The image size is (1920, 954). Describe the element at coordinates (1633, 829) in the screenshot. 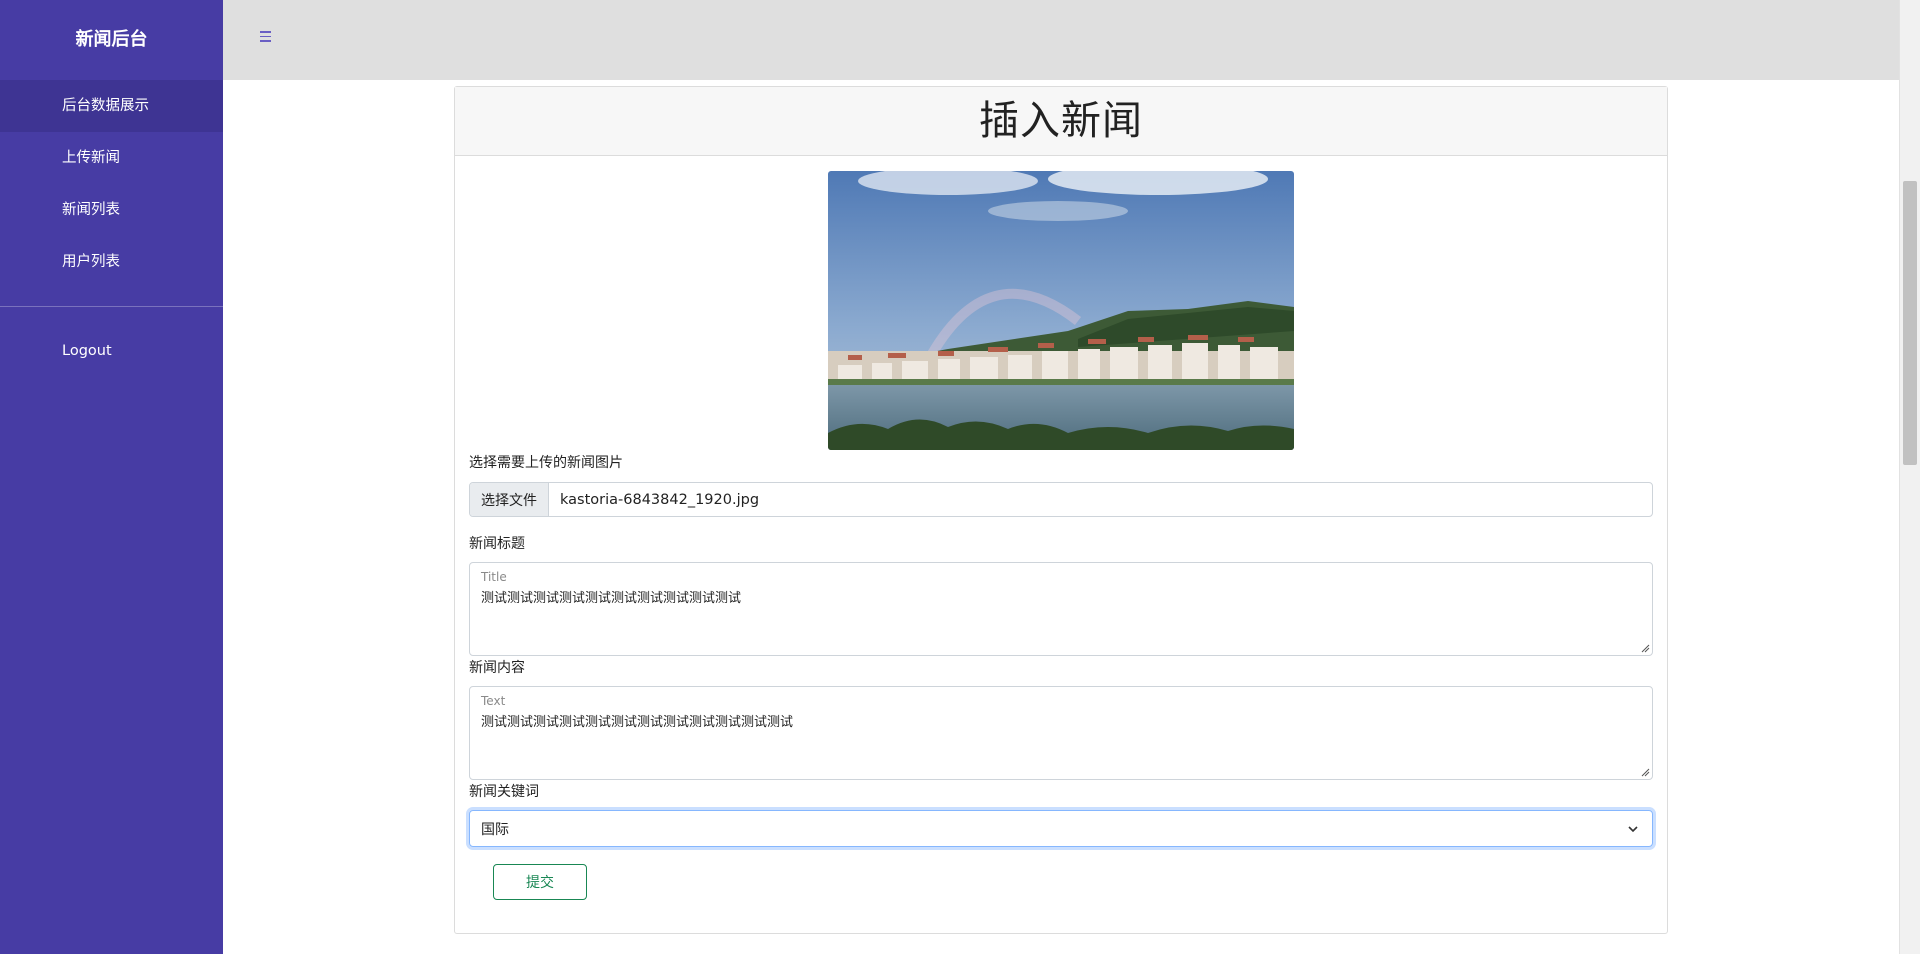

I see `chevron-down-icon` at that location.